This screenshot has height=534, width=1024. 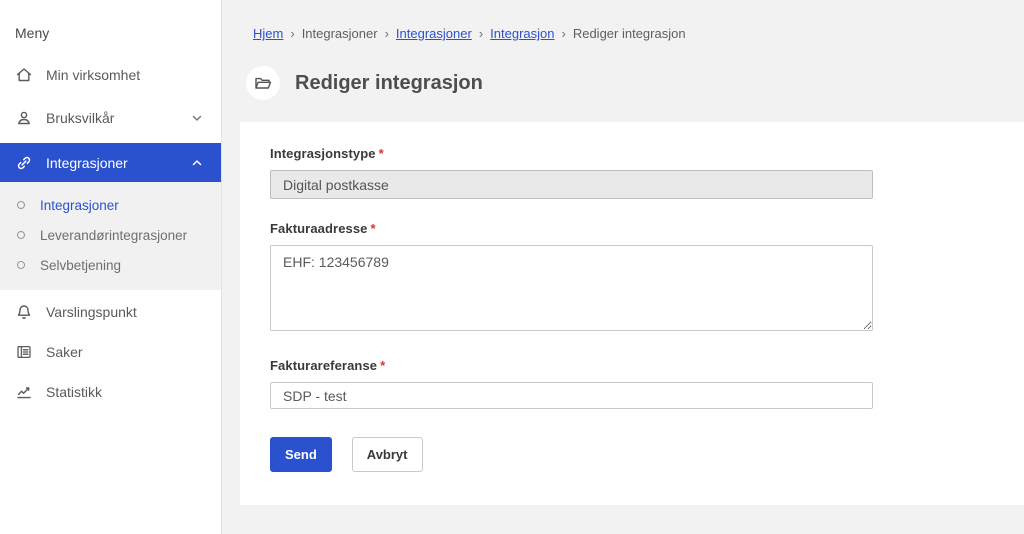 What do you see at coordinates (24, 75) in the screenshot?
I see `home-icon` at bounding box center [24, 75].